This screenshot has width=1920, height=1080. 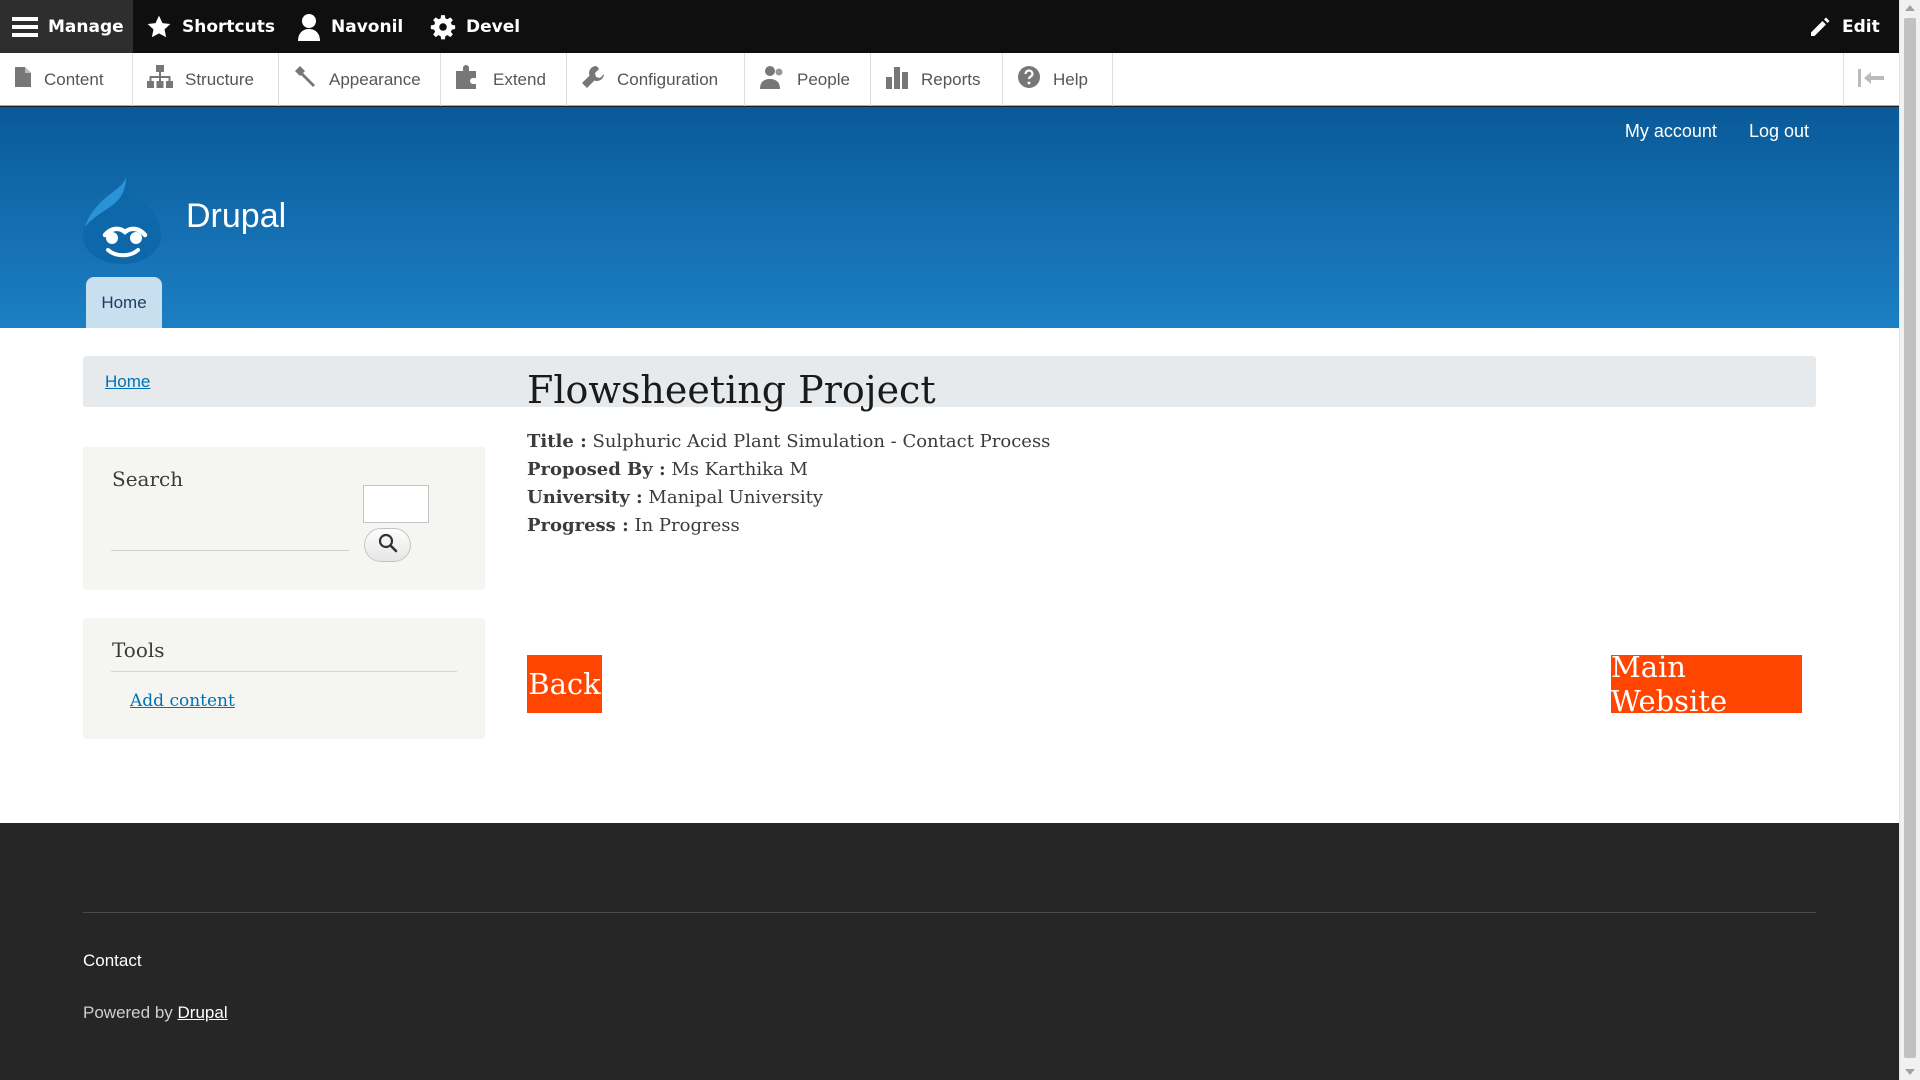 I want to click on search-icon, so click(x=388, y=545).